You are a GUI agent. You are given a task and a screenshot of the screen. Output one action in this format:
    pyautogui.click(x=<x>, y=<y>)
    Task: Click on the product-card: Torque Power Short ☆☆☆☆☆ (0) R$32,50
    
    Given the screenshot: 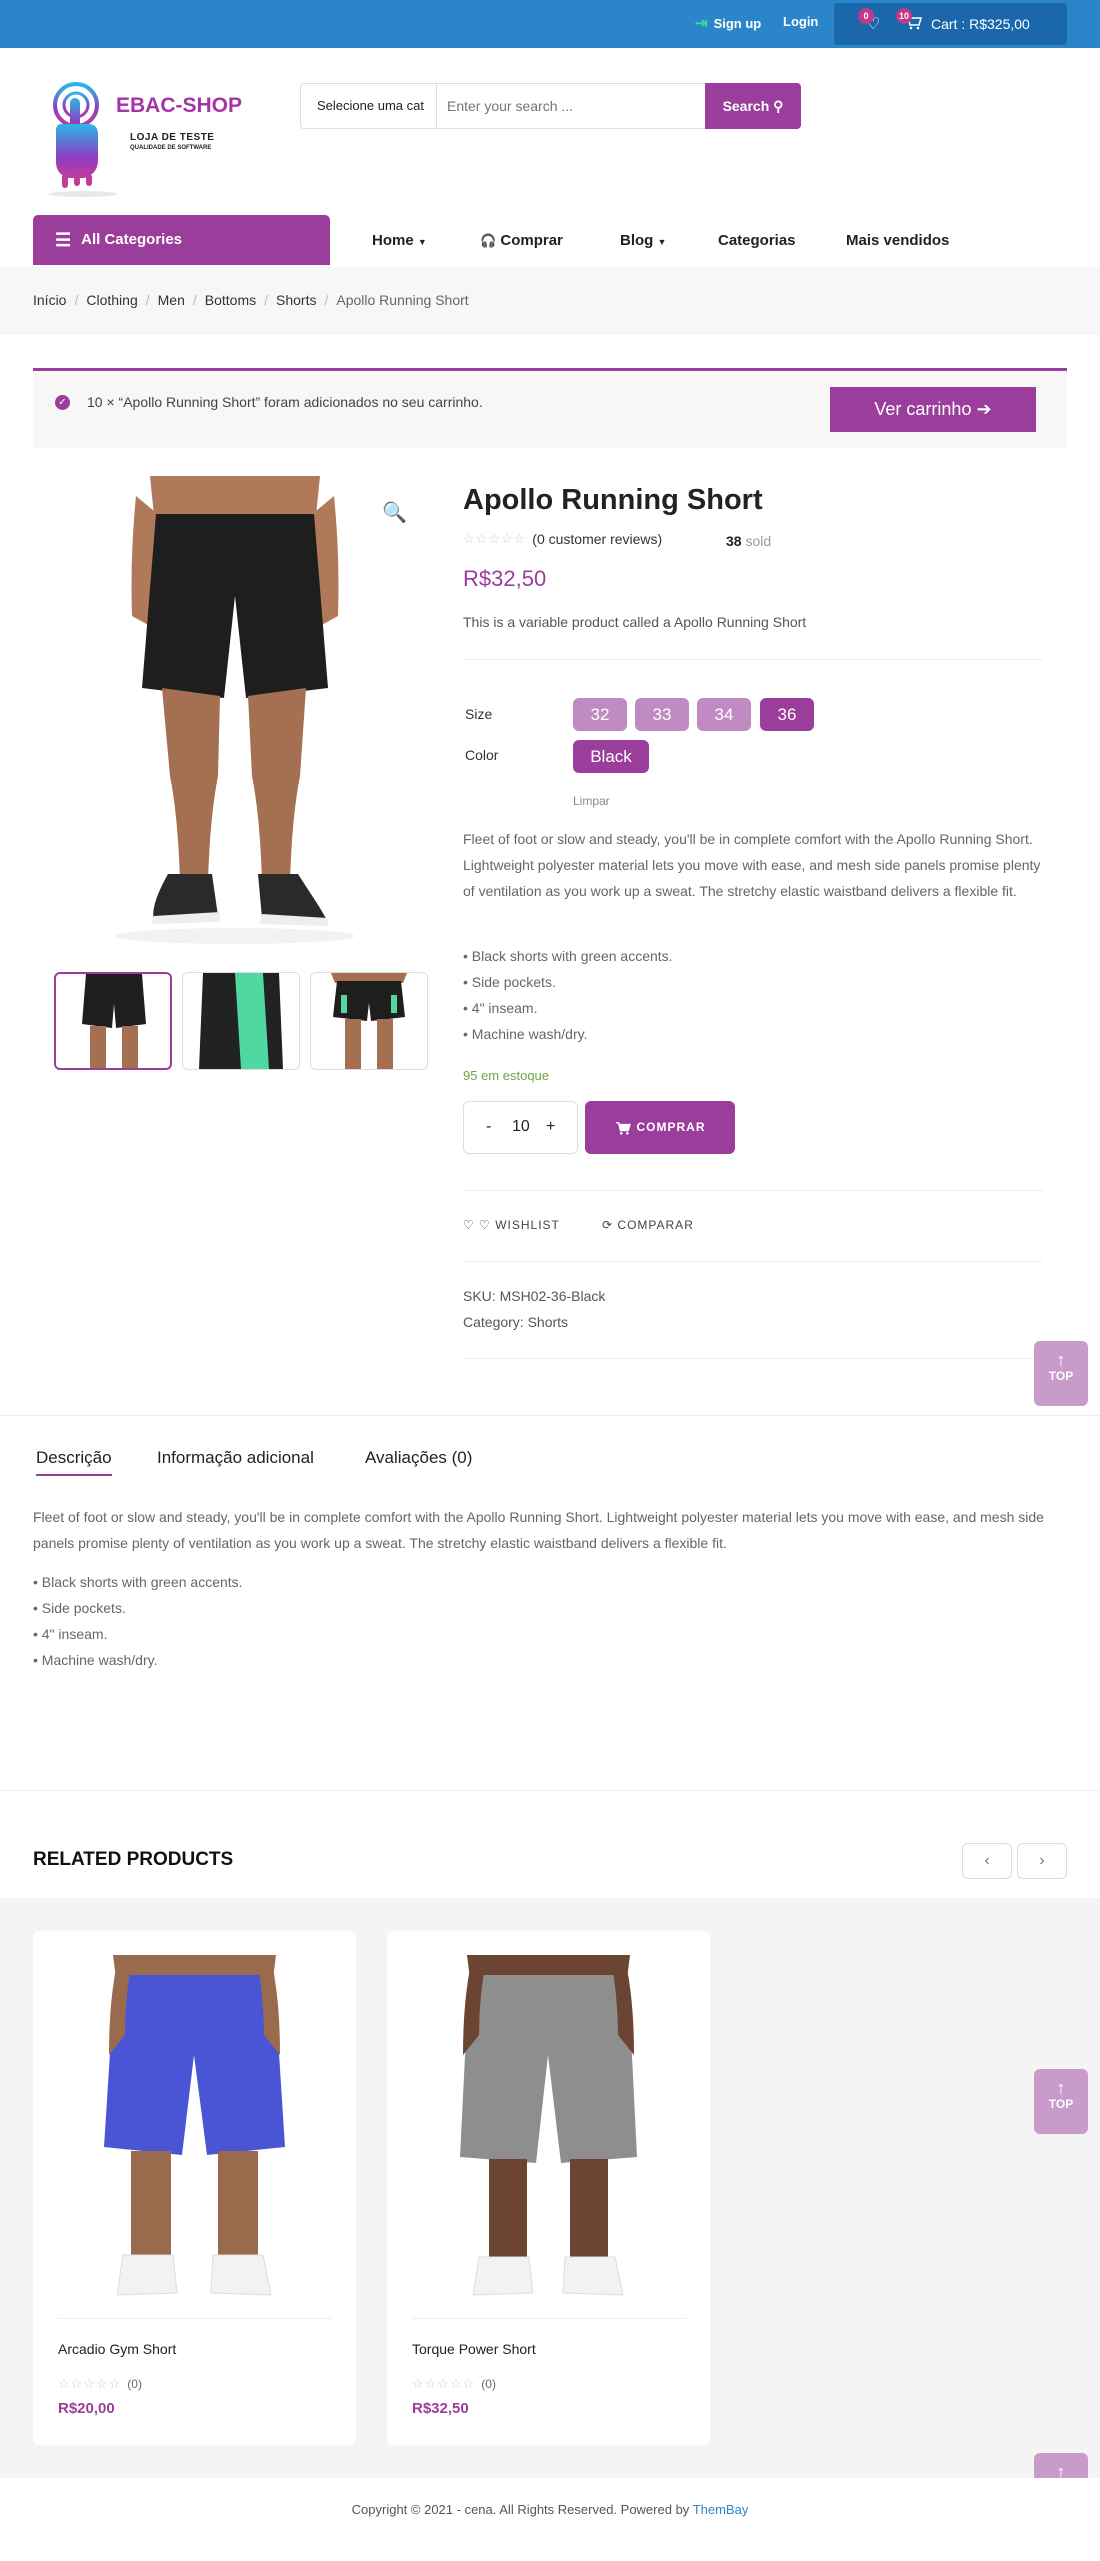 What is the action you would take?
    pyautogui.click(x=548, y=2188)
    